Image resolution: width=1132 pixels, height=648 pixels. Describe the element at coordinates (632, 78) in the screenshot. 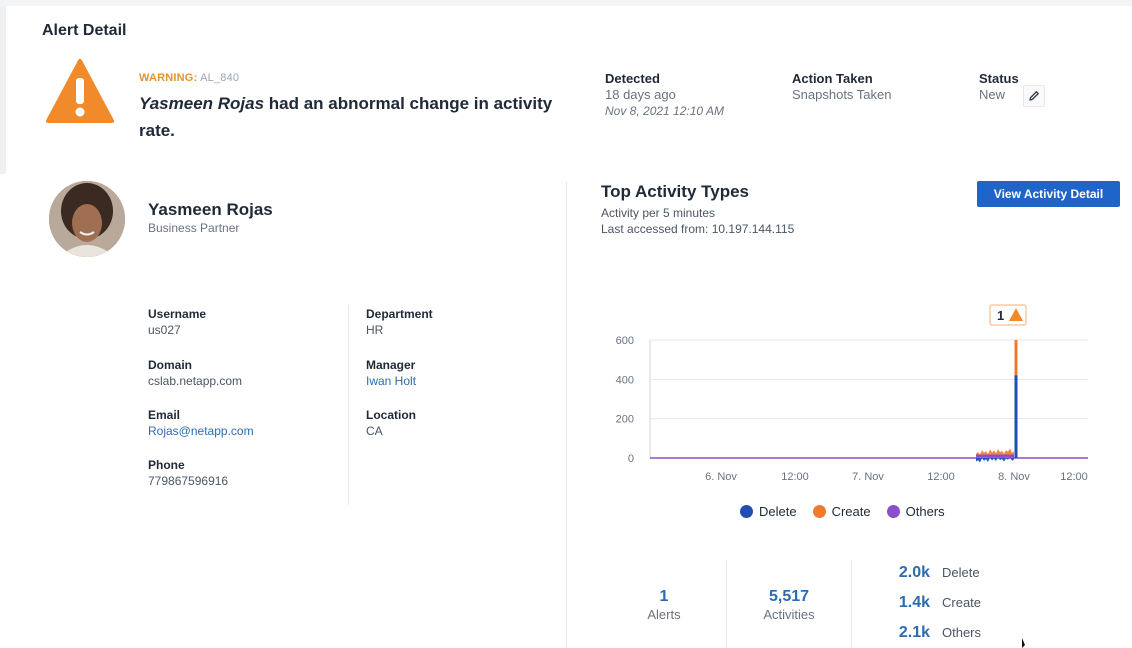

I see `detected-label: Detected` at that location.